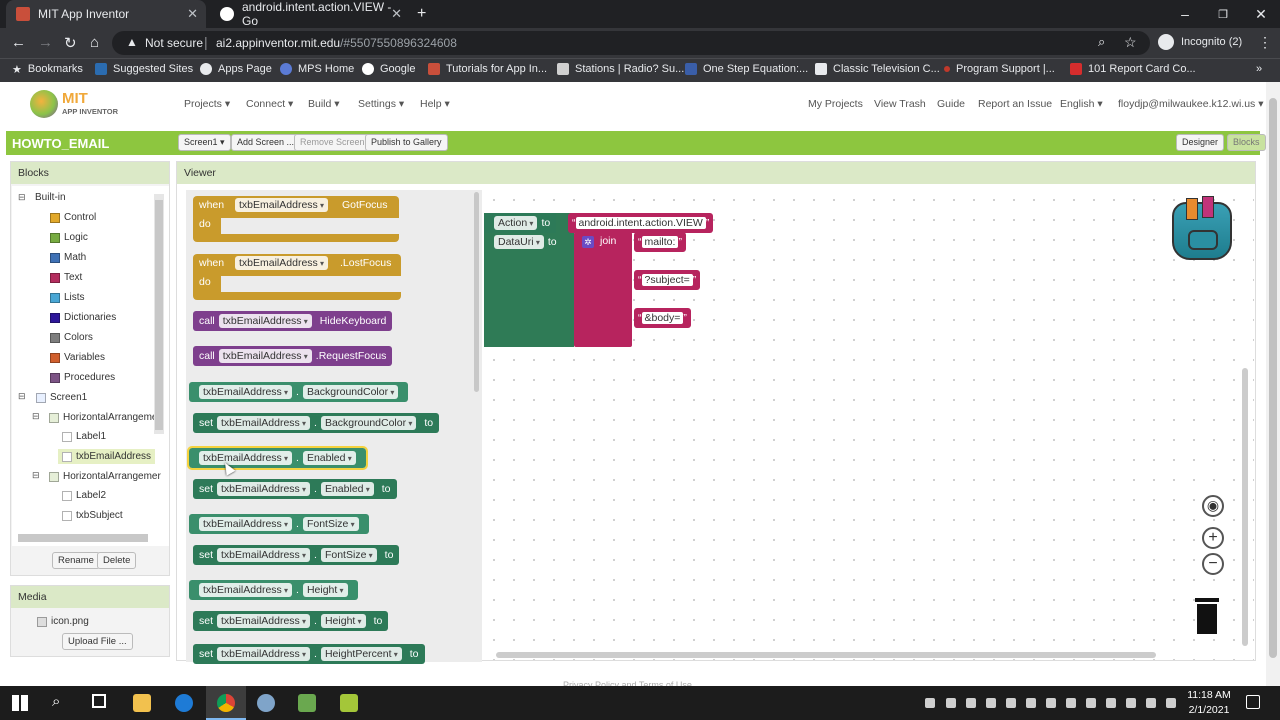 This screenshot has width=1280, height=720. What do you see at coordinates (900, 104) in the screenshot?
I see `link-view-trash: View Trash` at bounding box center [900, 104].